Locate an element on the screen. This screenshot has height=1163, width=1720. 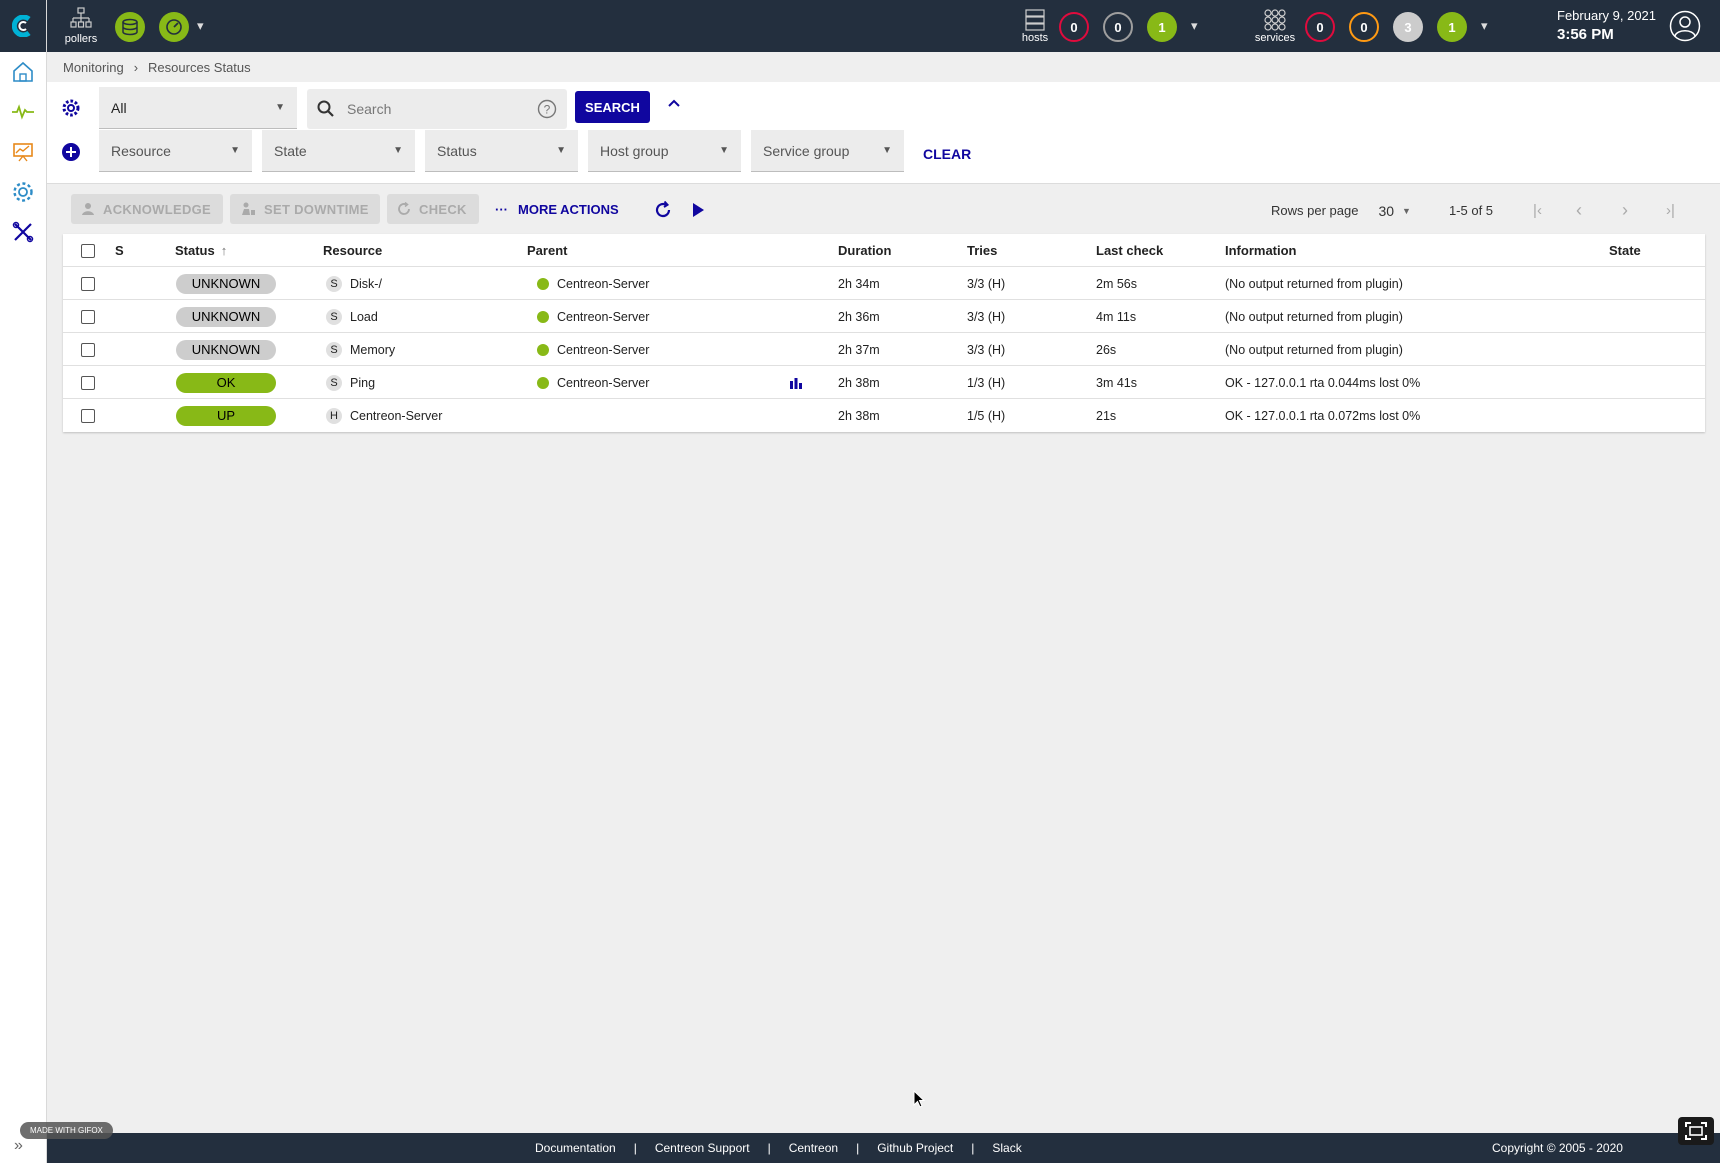
search-input: Search is located at coordinates (436, 109).